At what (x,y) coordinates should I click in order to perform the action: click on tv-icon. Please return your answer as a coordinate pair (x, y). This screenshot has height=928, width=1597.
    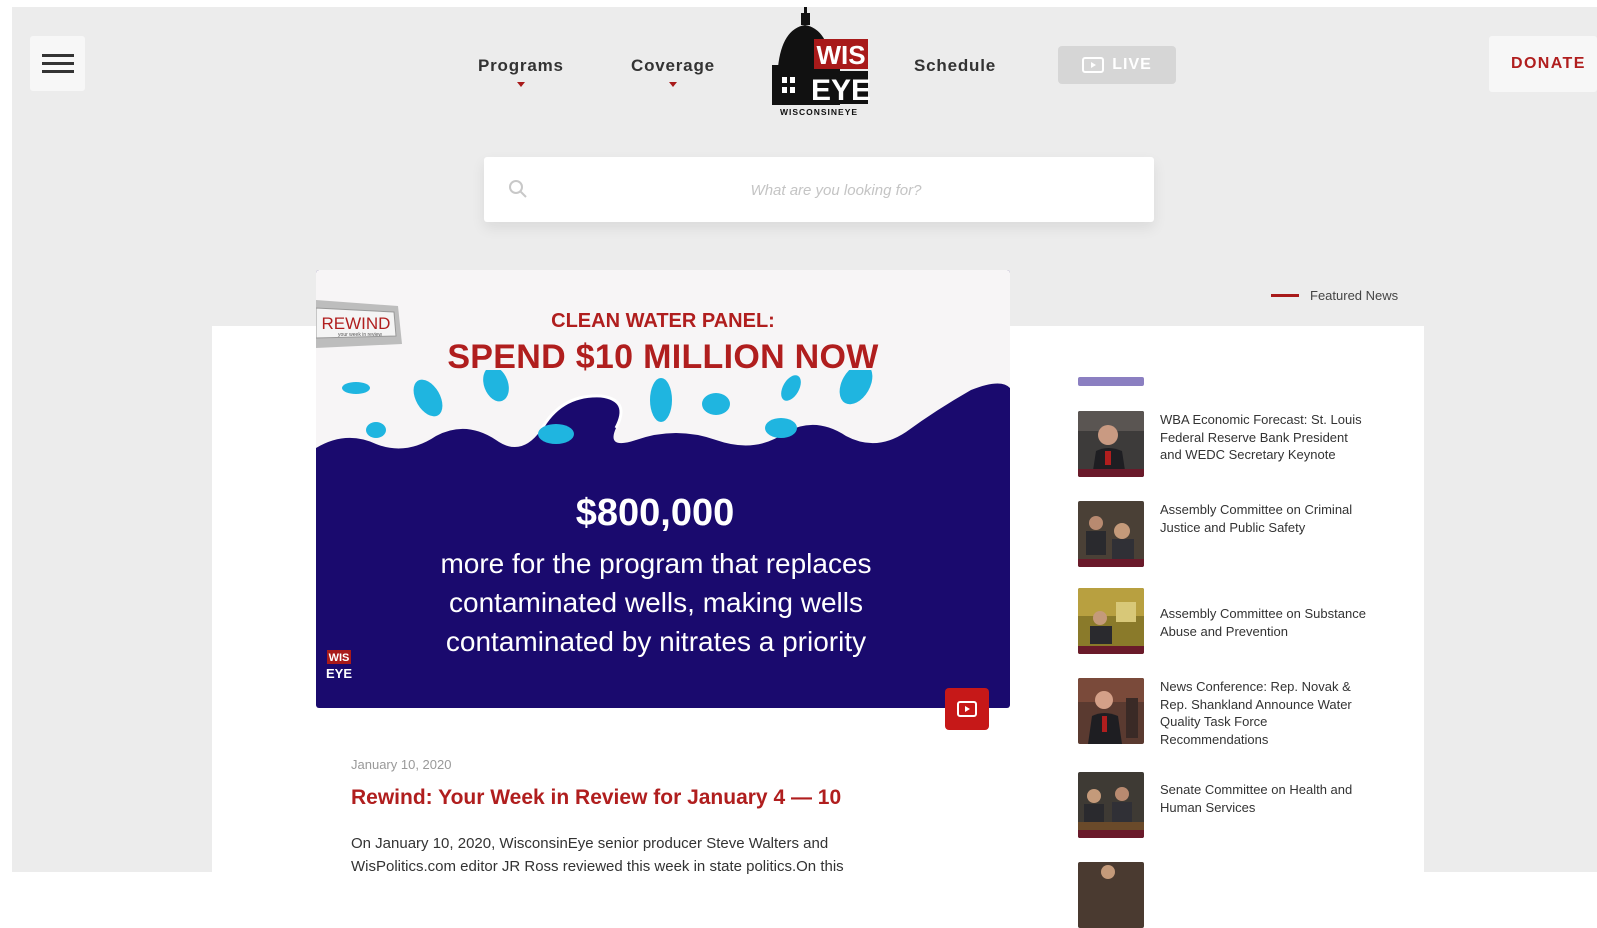
    Looking at the image, I should click on (1093, 65).